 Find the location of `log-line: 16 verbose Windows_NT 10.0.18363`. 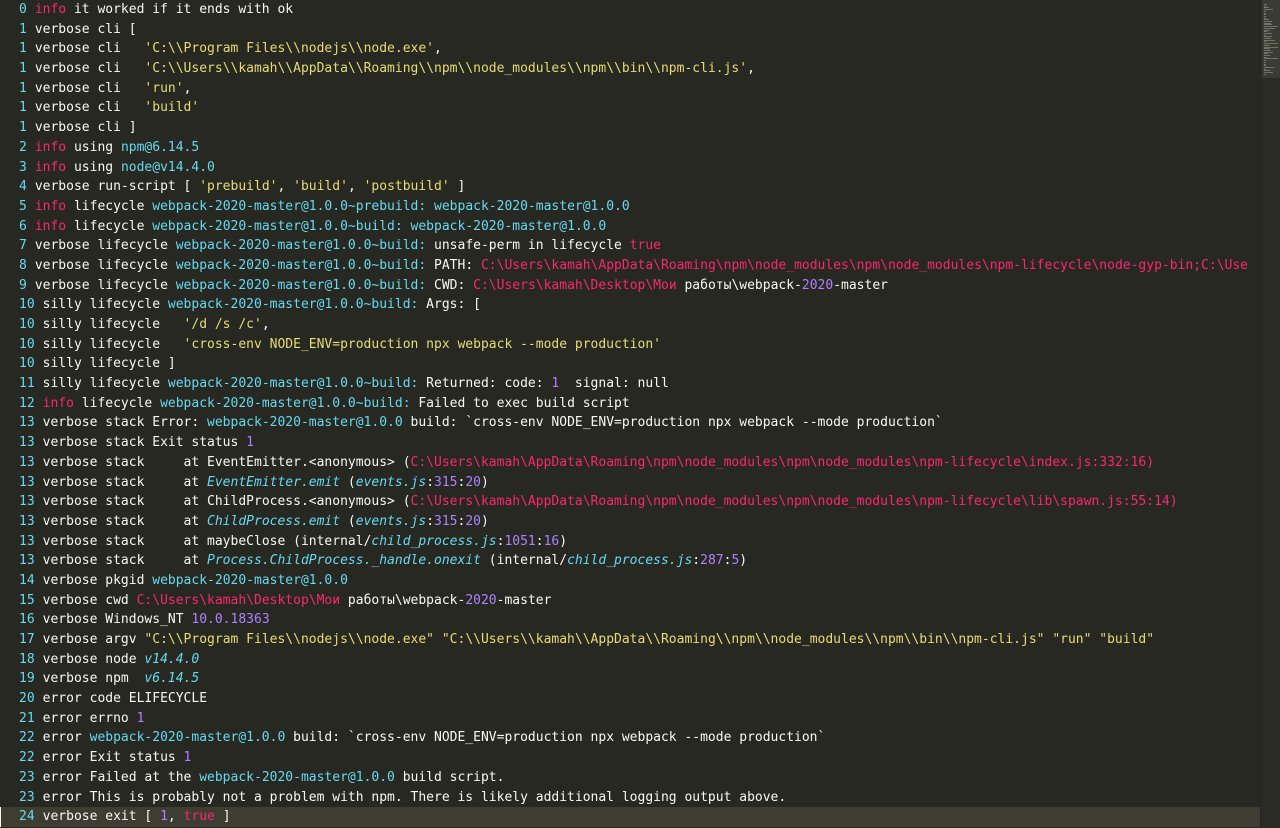

log-line: 16 verbose Windows_NT 10.0.18363 is located at coordinates (630, 620).